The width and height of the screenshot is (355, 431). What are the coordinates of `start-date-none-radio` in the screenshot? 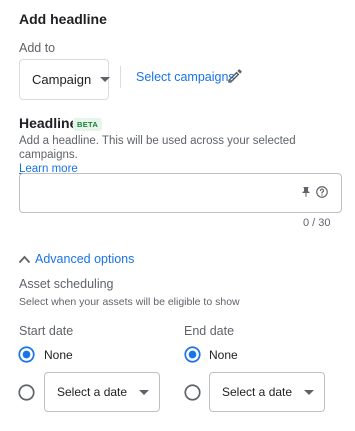 It's located at (26, 354).